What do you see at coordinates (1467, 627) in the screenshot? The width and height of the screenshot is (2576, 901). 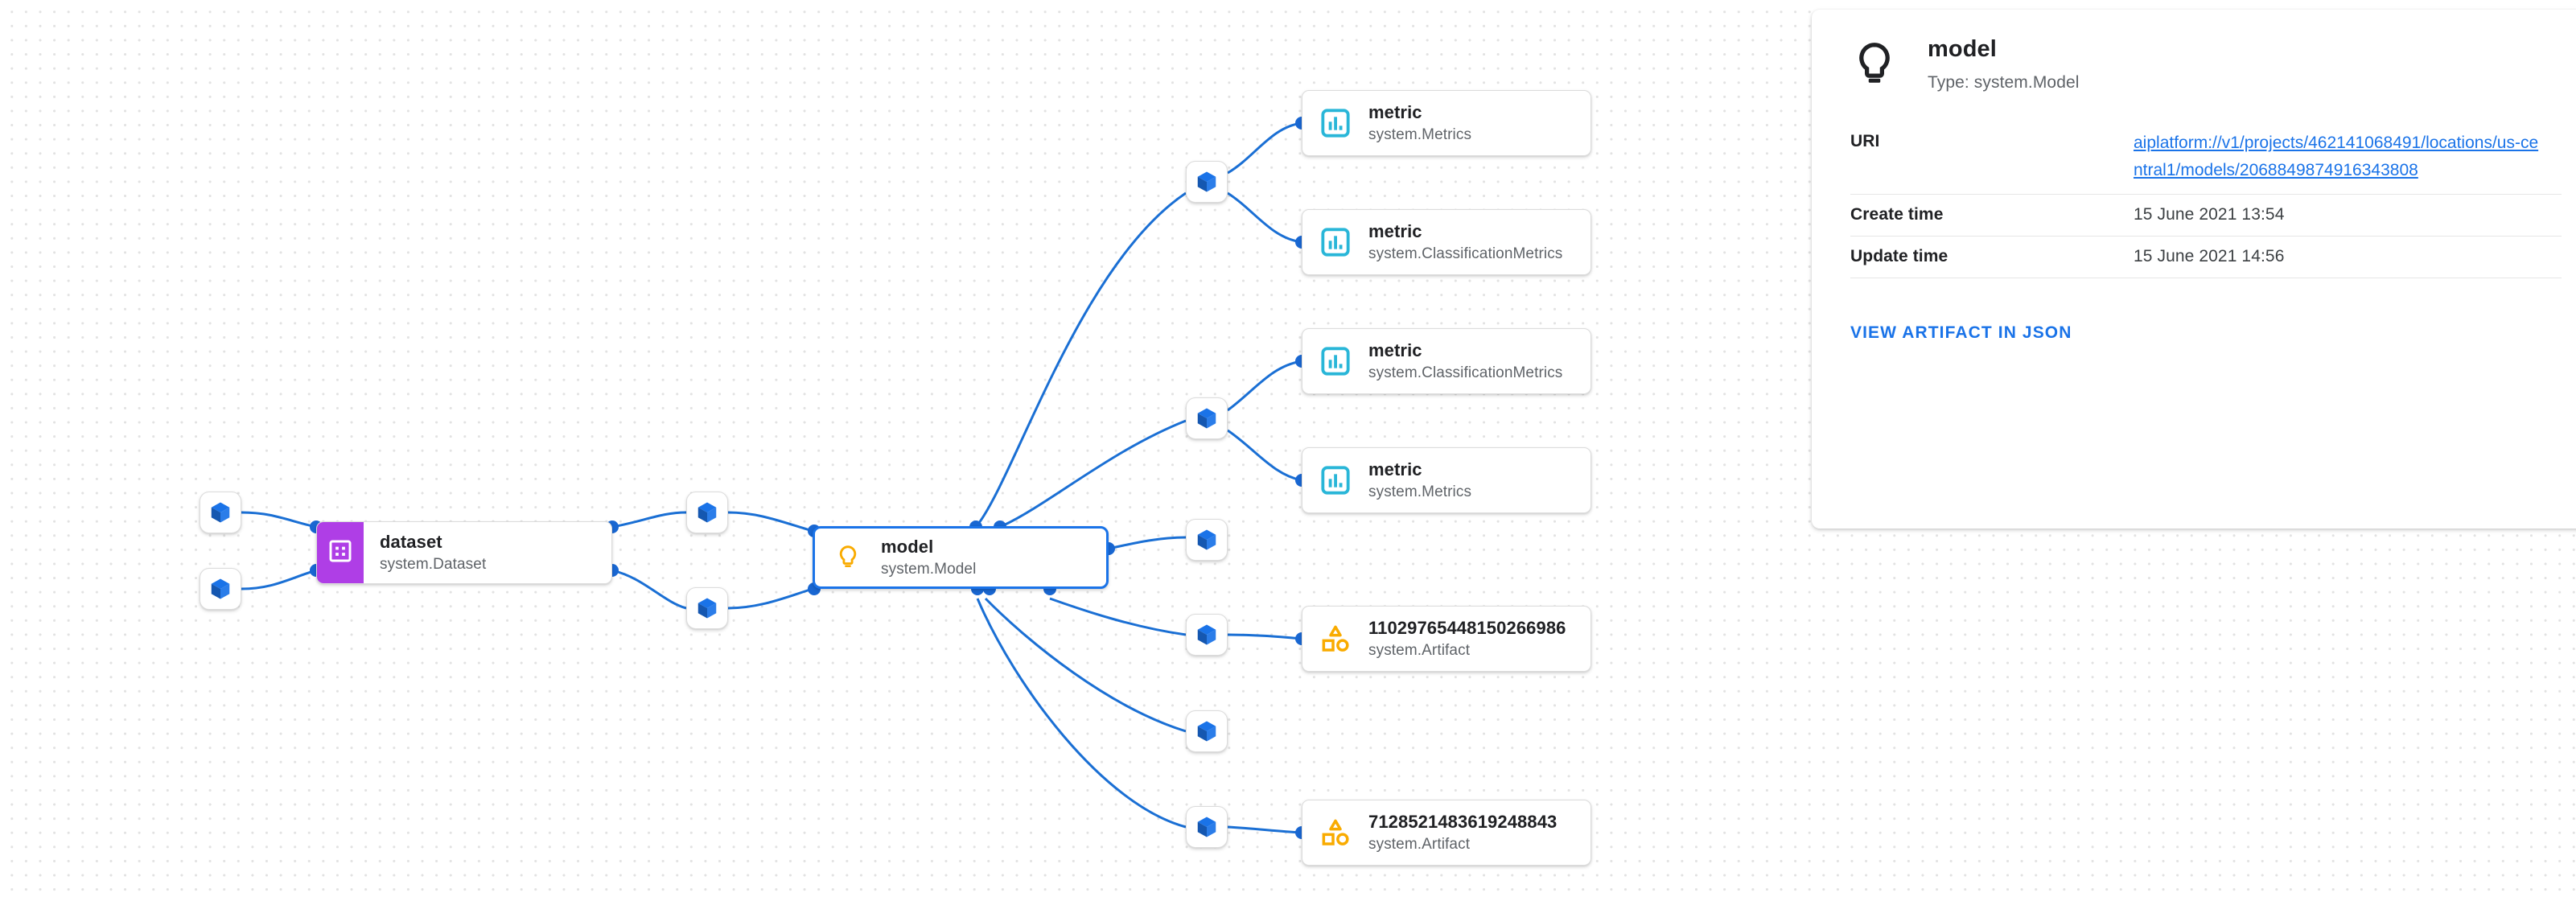 I see `node-title: 11029765448150266986` at bounding box center [1467, 627].